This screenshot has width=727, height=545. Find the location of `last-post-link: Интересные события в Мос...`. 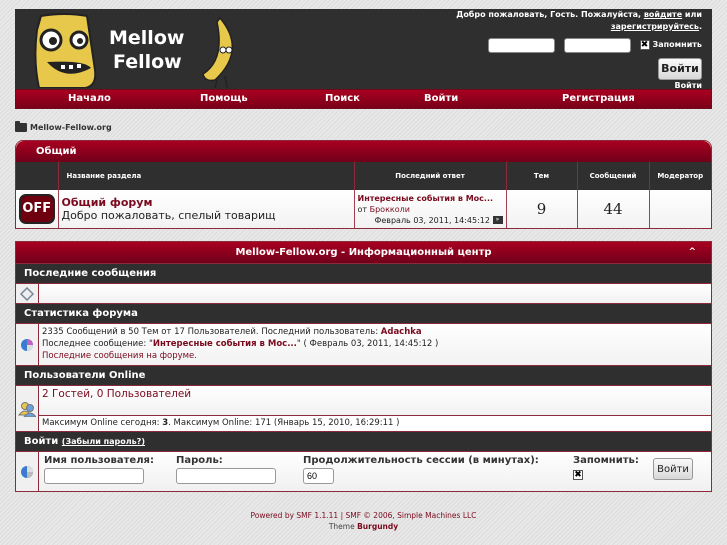

last-post-link: Интересные события в Мос... is located at coordinates (426, 198).